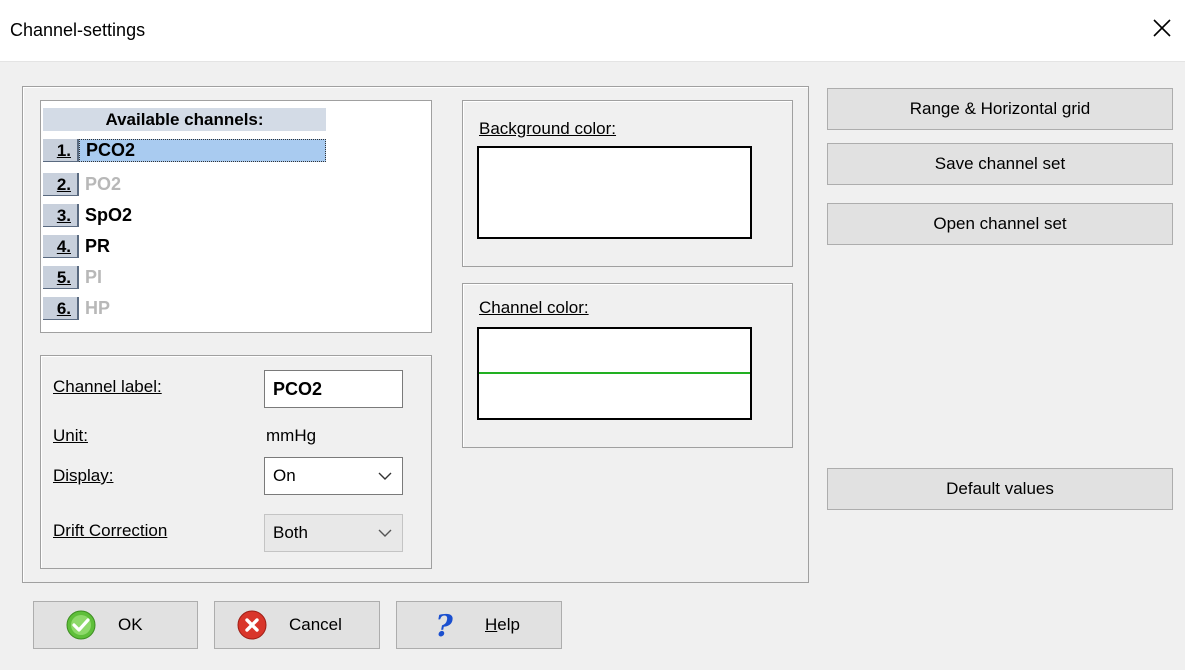  I want to click on ok-button: OK, so click(115, 625).